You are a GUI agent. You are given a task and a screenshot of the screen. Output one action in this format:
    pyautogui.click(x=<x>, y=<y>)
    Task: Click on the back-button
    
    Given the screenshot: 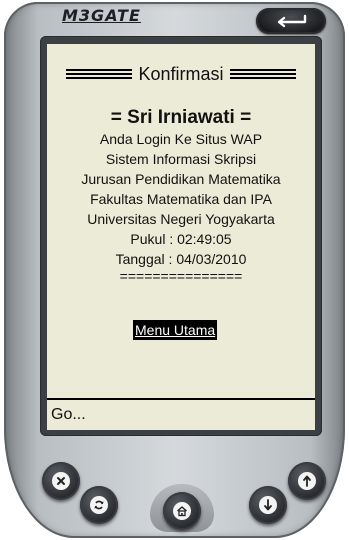 What is the action you would take?
    pyautogui.click(x=291, y=21)
    